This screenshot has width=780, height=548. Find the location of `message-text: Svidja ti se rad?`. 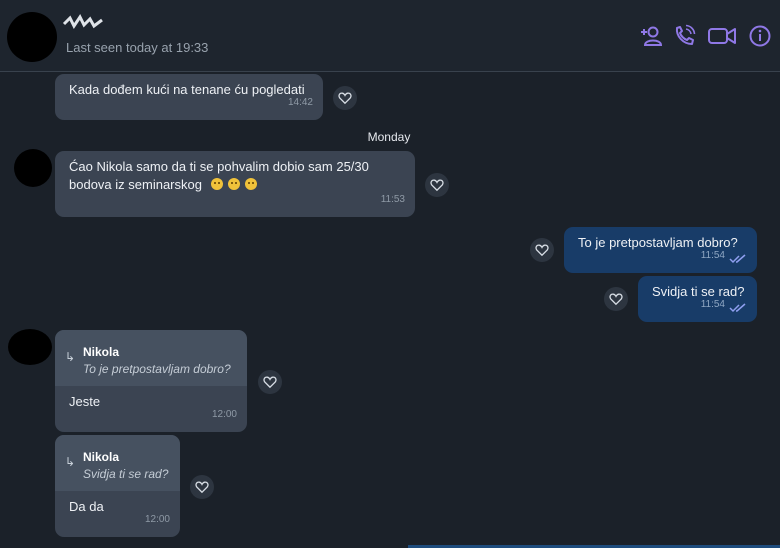

message-text: Svidja ti se rad? is located at coordinates (698, 291).